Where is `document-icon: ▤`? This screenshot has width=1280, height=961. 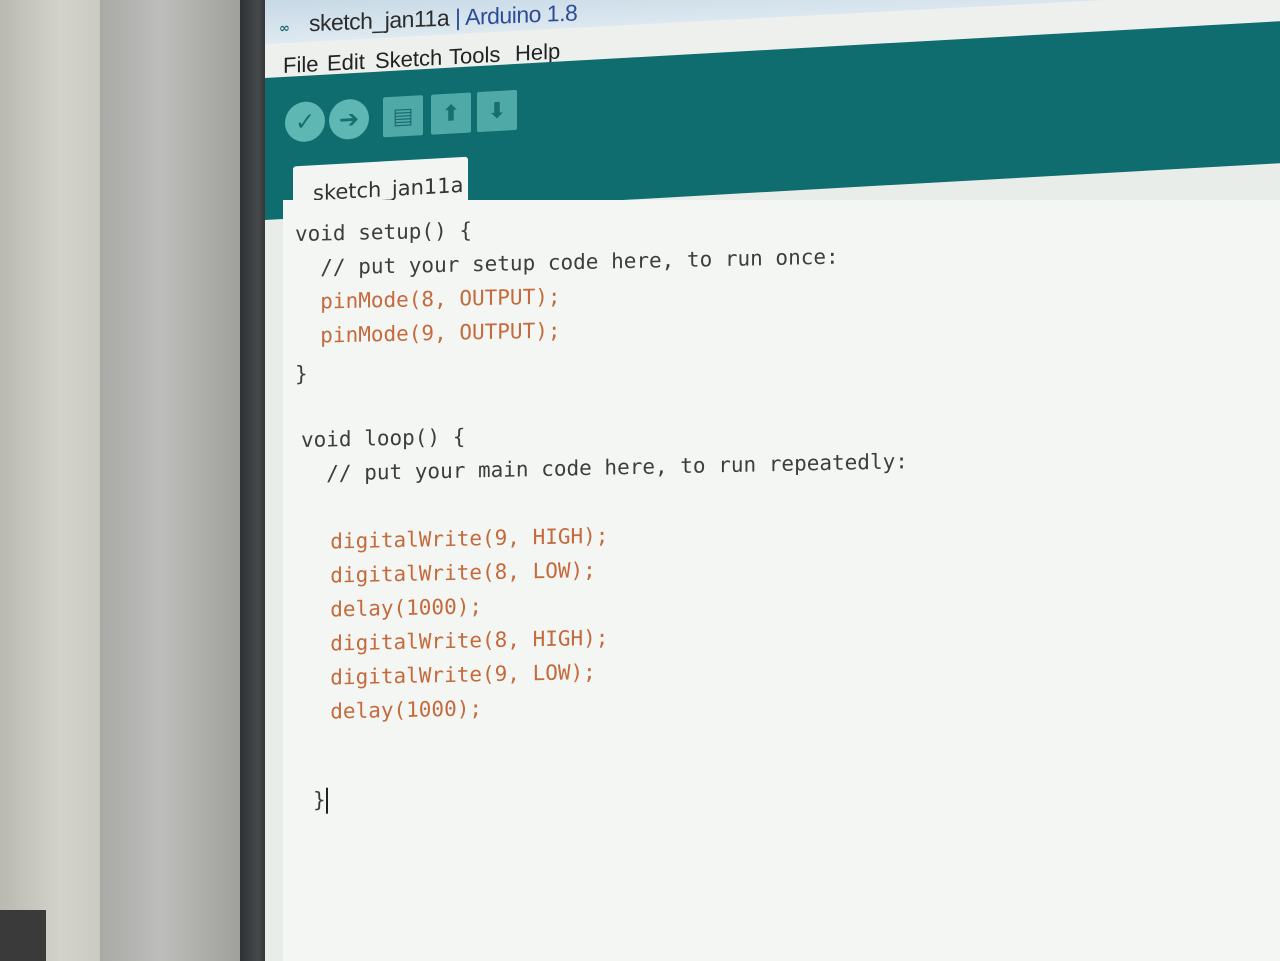
document-icon: ▤ is located at coordinates (403, 116).